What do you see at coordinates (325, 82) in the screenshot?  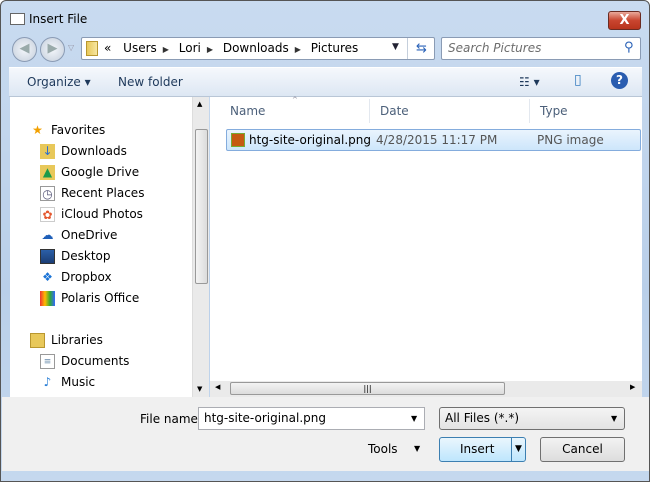 I see `command-bar: Organize ▾ New folder ☷ ▾ ▯ ?` at bounding box center [325, 82].